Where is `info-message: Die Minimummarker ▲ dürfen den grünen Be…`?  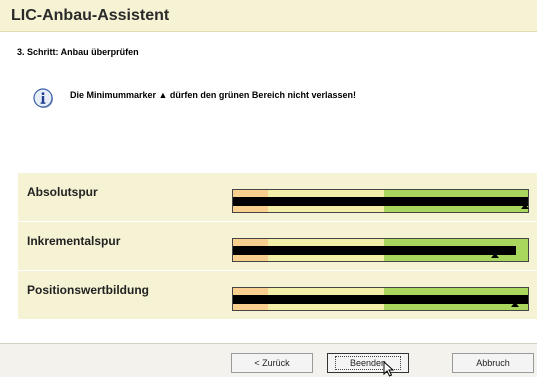
info-message: Die Minimummarker ▲ dürfen den grünen Be… is located at coordinates (213, 95).